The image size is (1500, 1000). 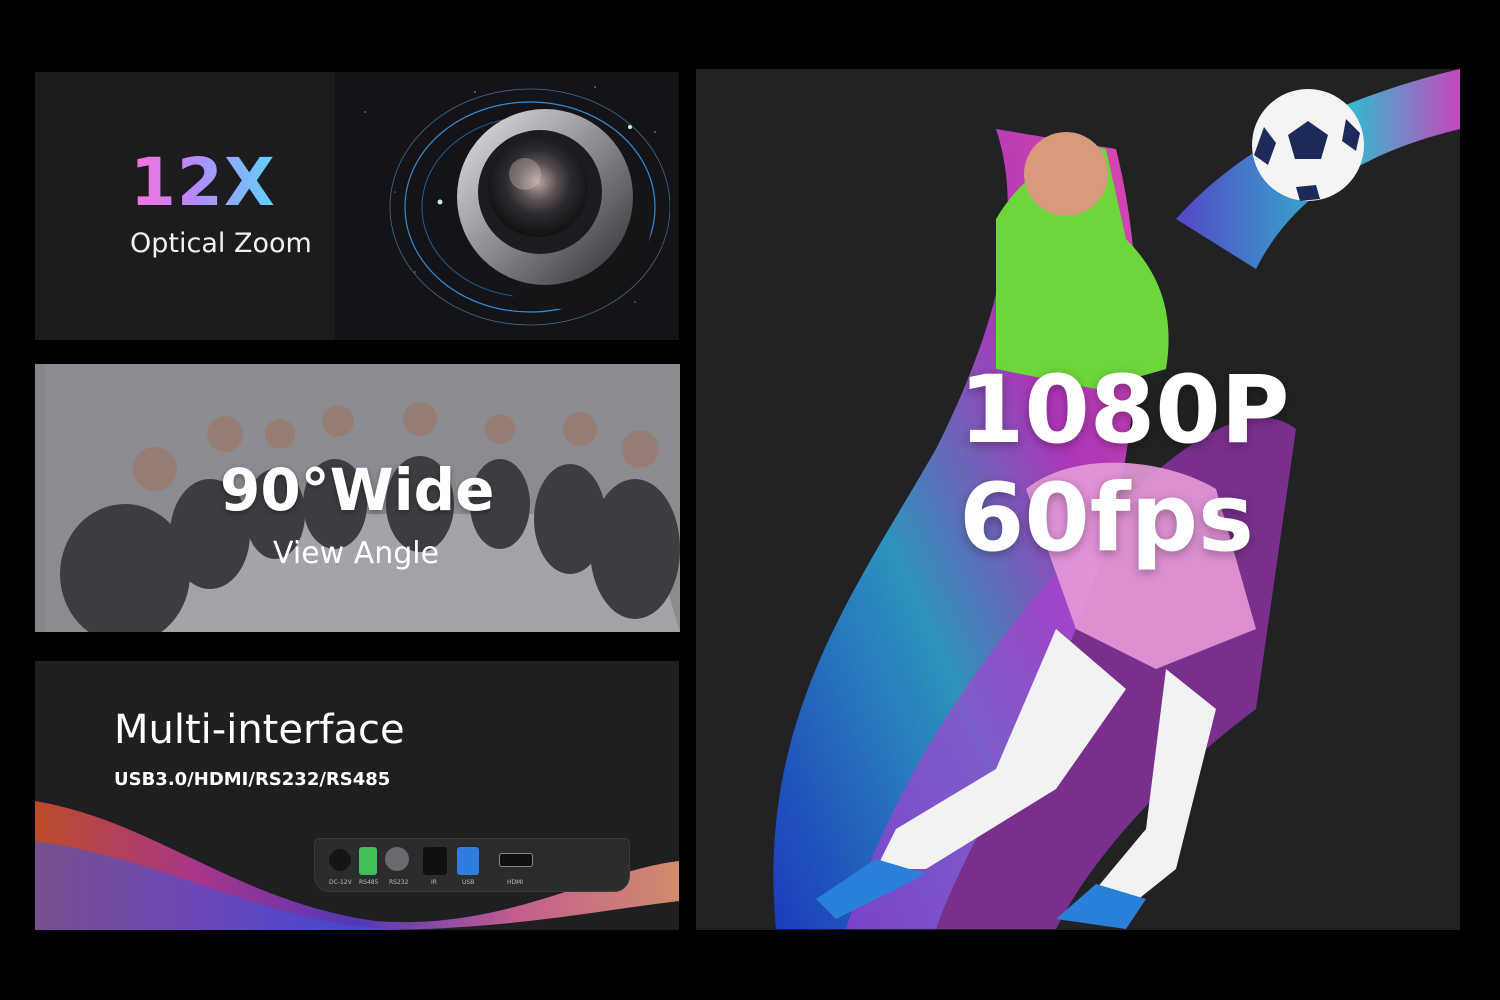 I want to click on framerate-value: 60fps, so click(x=1106, y=518).